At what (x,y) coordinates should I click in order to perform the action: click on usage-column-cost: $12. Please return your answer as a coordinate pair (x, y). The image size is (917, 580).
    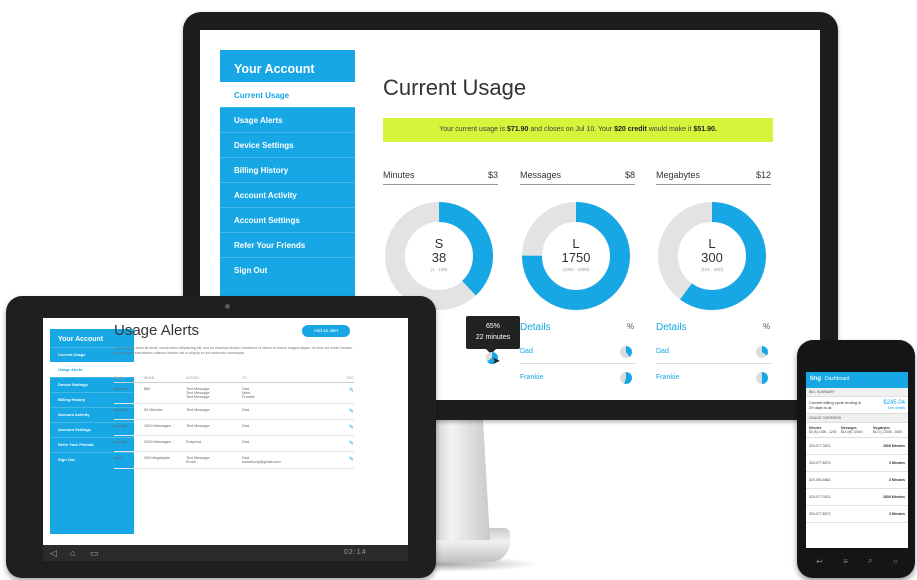
    Looking at the image, I should click on (763, 175).